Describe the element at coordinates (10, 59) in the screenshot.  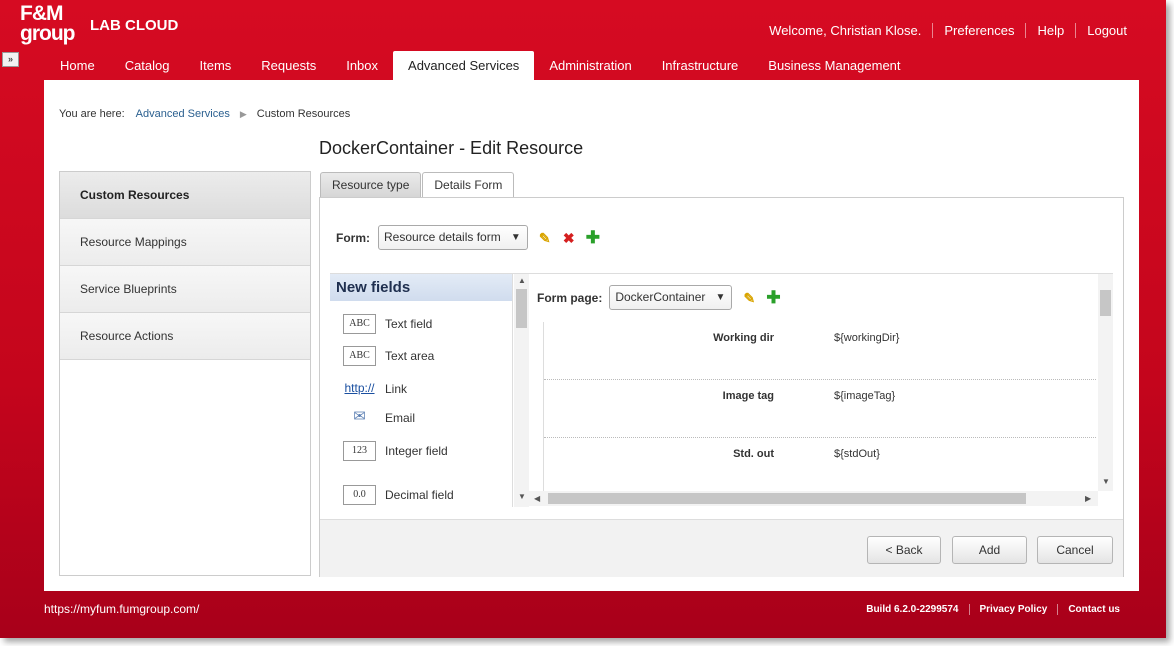
I see `expand-panel-icon: »` at that location.